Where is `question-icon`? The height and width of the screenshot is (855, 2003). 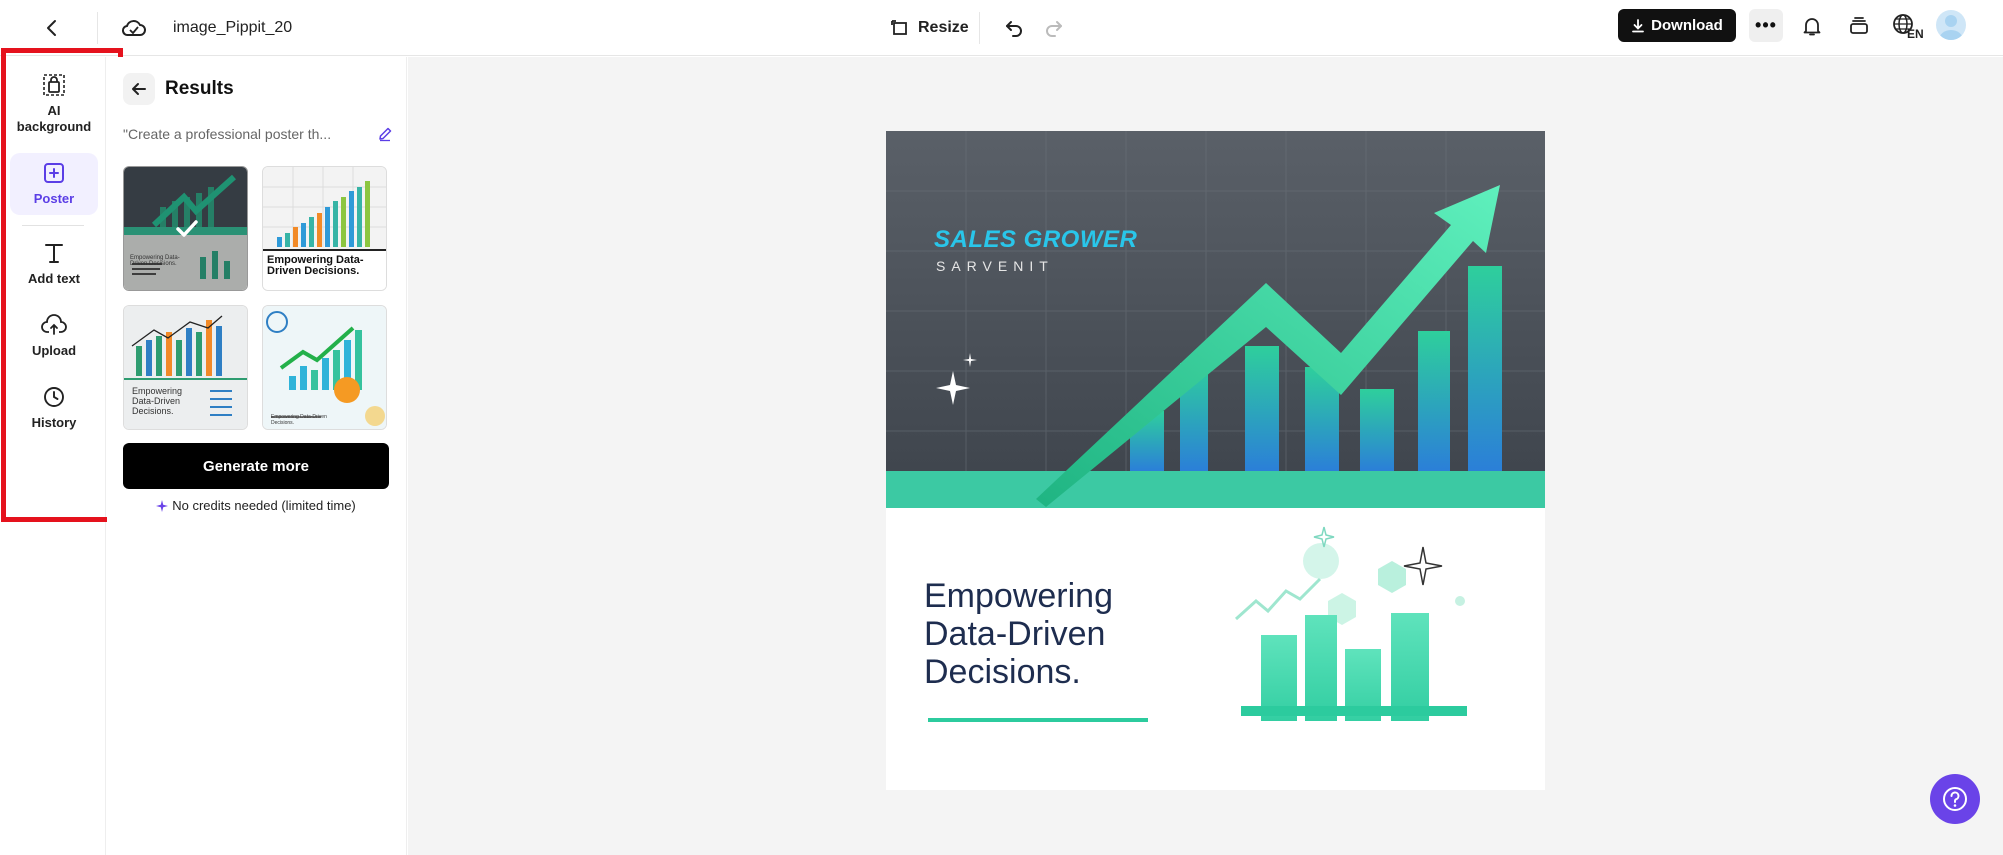
question-icon is located at coordinates (1955, 799).